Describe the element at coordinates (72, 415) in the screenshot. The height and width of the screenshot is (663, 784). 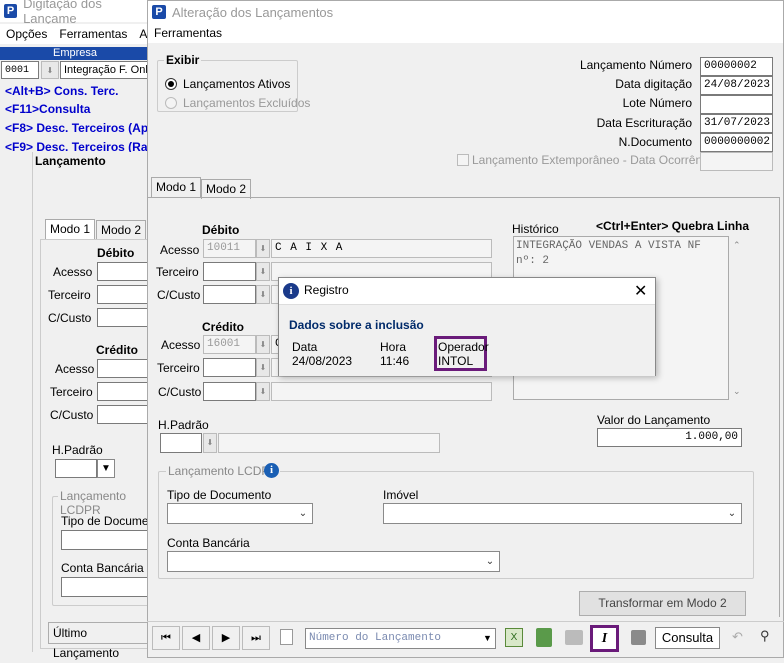
I see `bg-credito-ccusto-label: C/Custo` at that location.